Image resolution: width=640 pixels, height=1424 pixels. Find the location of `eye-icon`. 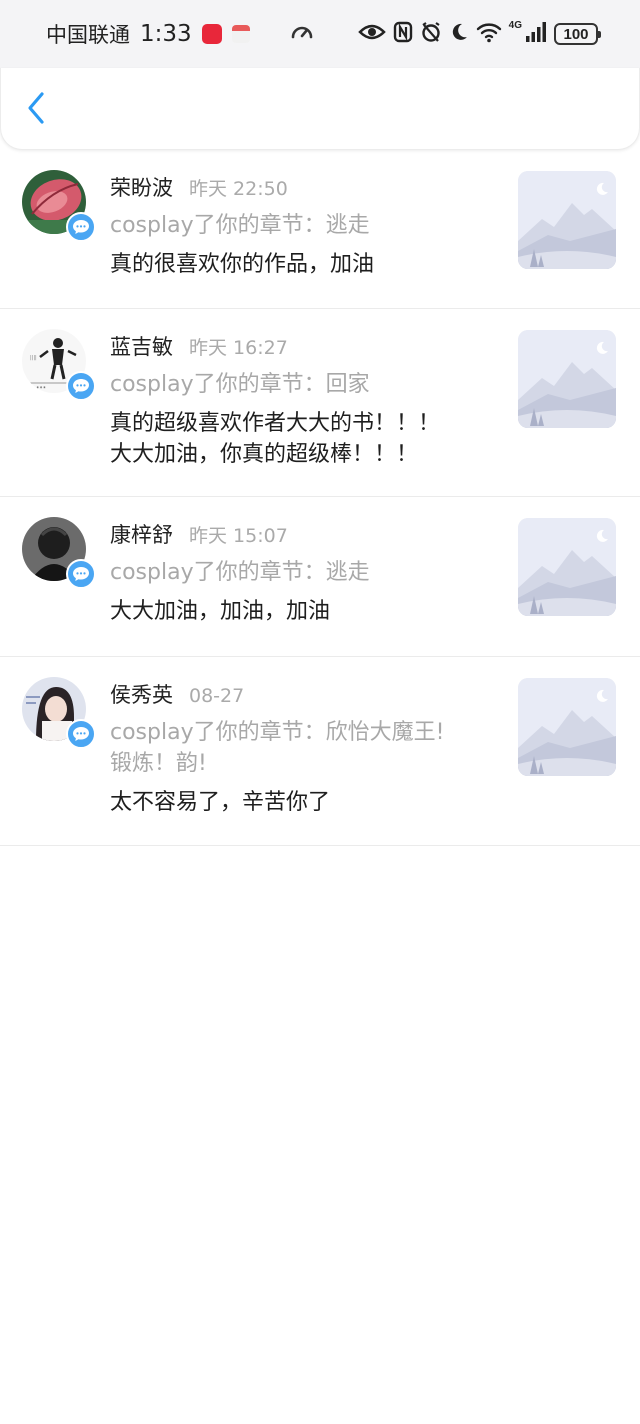

eye-icon is located at coordinates (371, 34).